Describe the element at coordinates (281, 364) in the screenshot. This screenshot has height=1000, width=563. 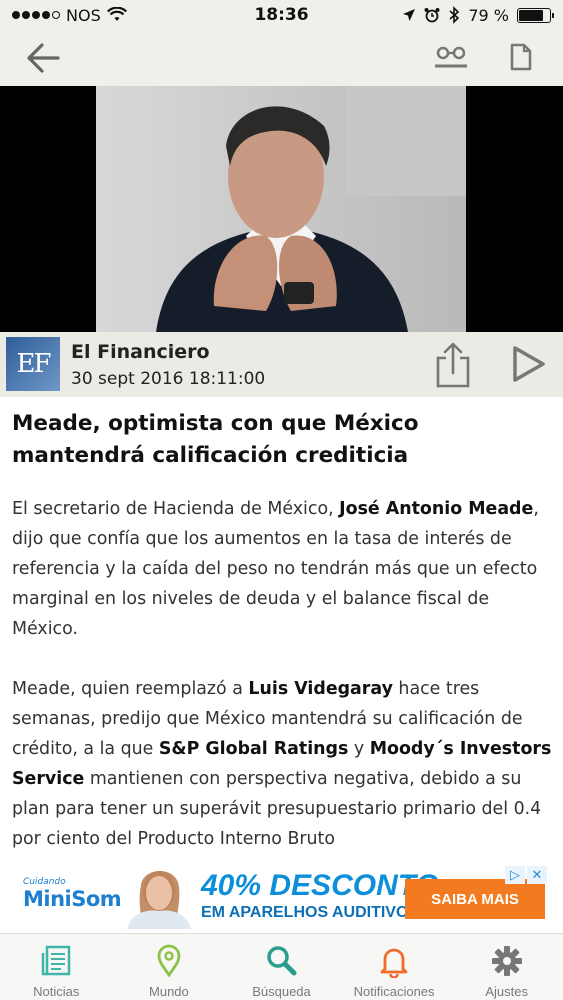
I see `source-bar: EF El Financiero 30 sept 2016 18:11:00` at that location.